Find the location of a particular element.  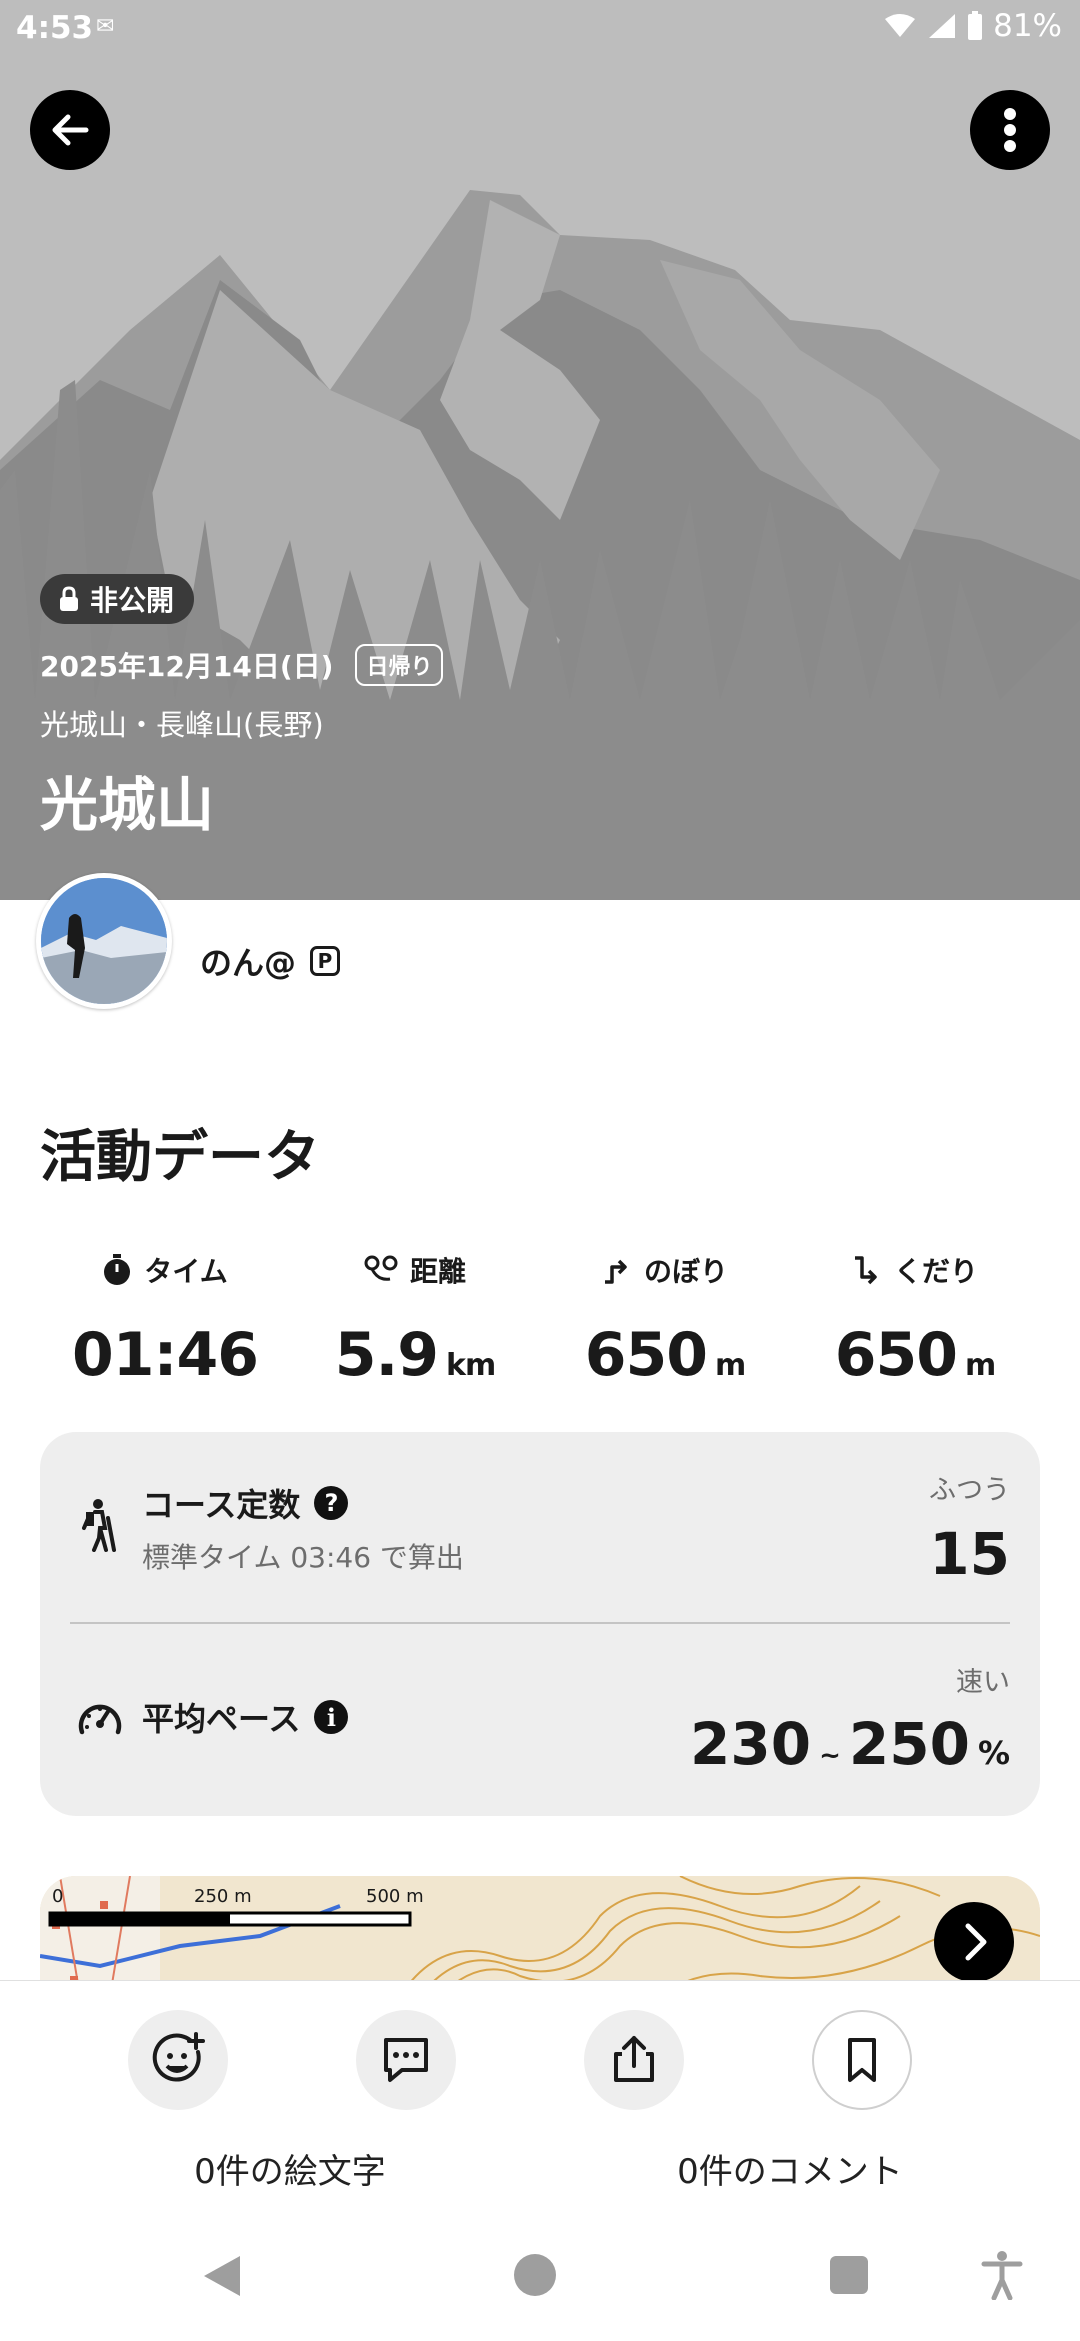

nav-back-icon is located at coordinates (222, 2276).